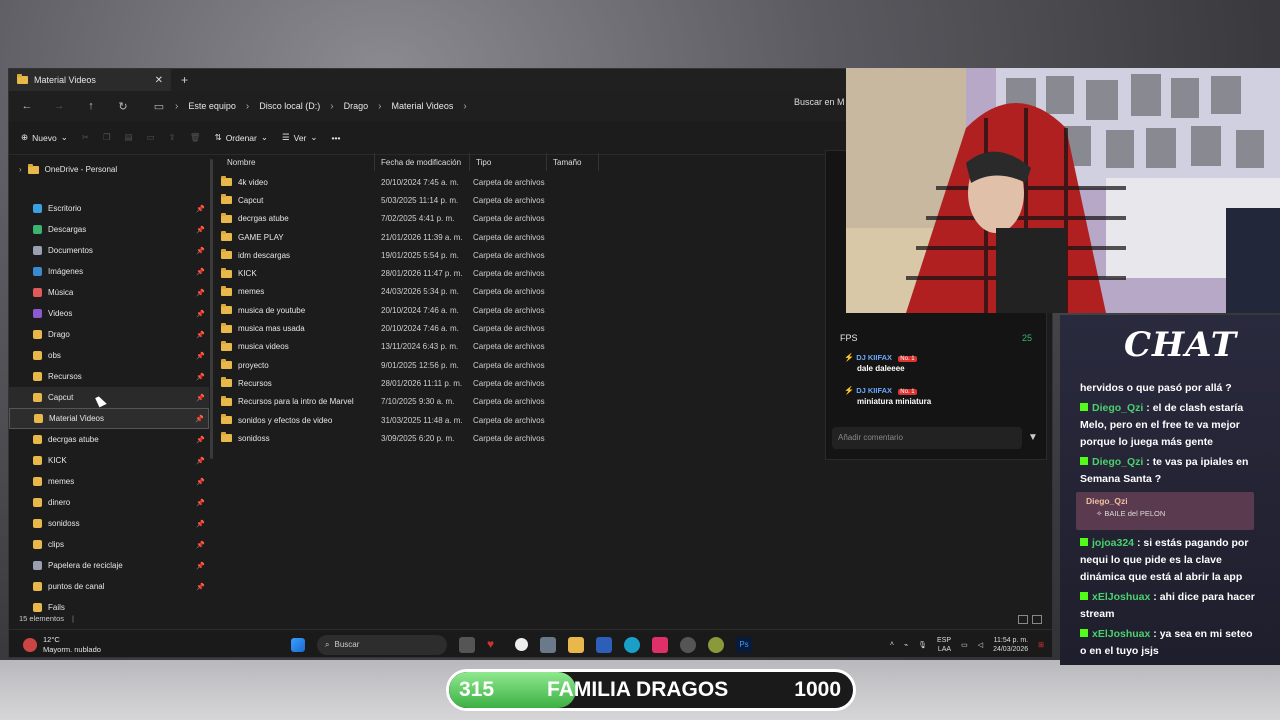  Describe the element at coordinates (85, 137) in the screenshot. I see `cut-icon: ✂` at that location.